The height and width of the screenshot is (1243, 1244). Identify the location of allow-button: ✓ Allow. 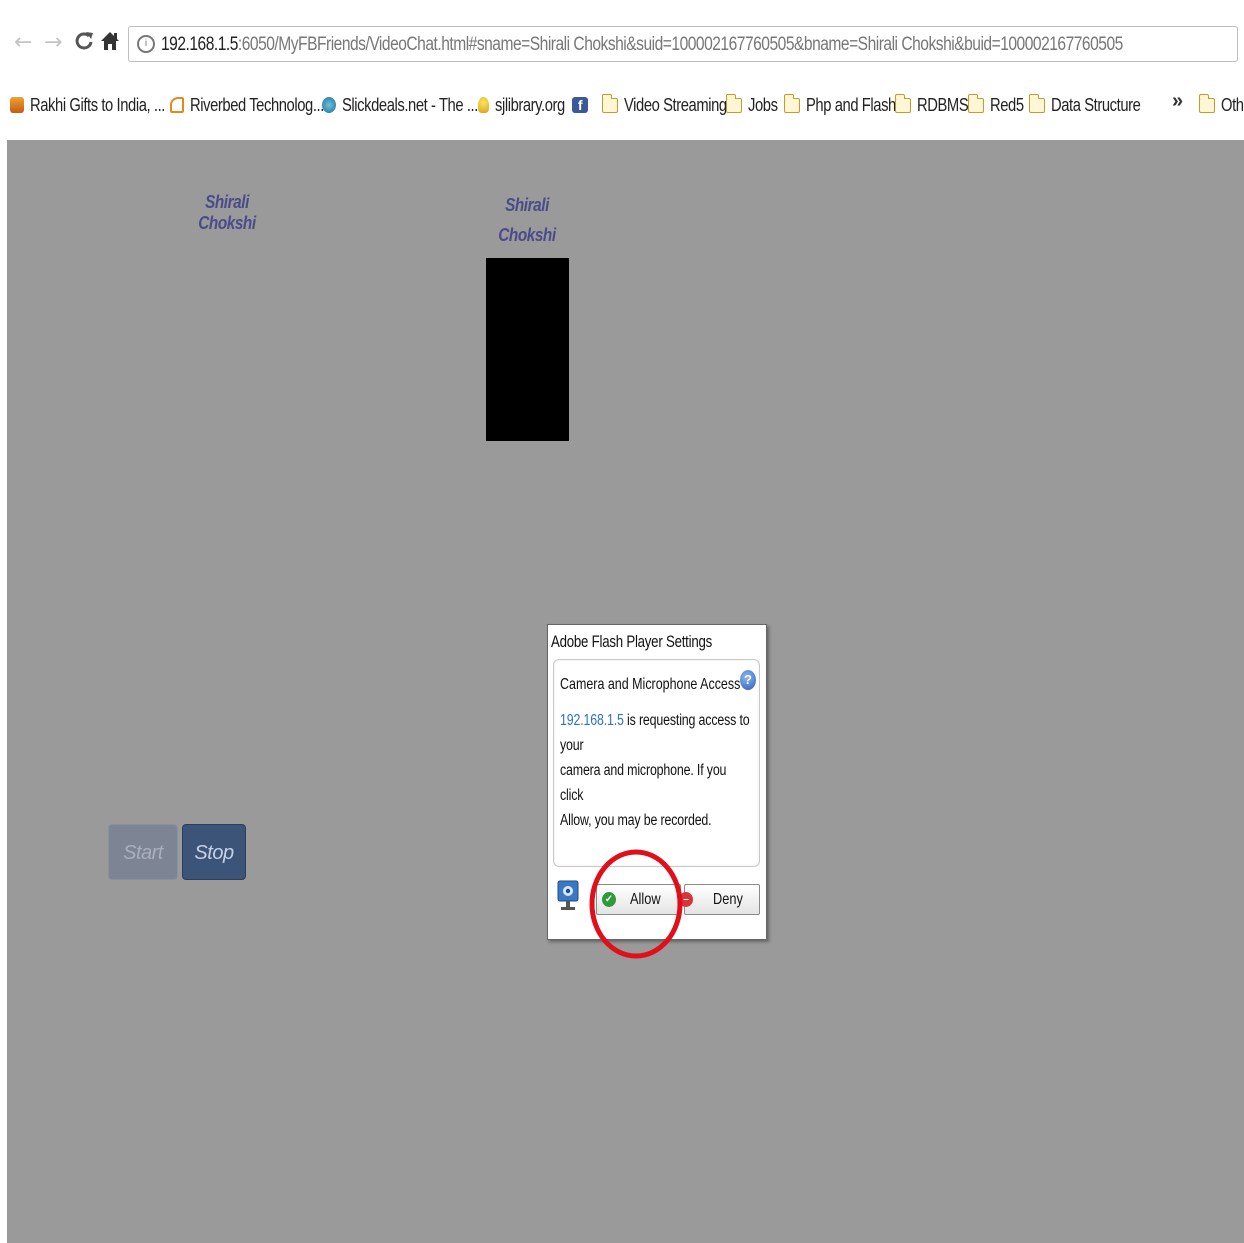
(638, 899).